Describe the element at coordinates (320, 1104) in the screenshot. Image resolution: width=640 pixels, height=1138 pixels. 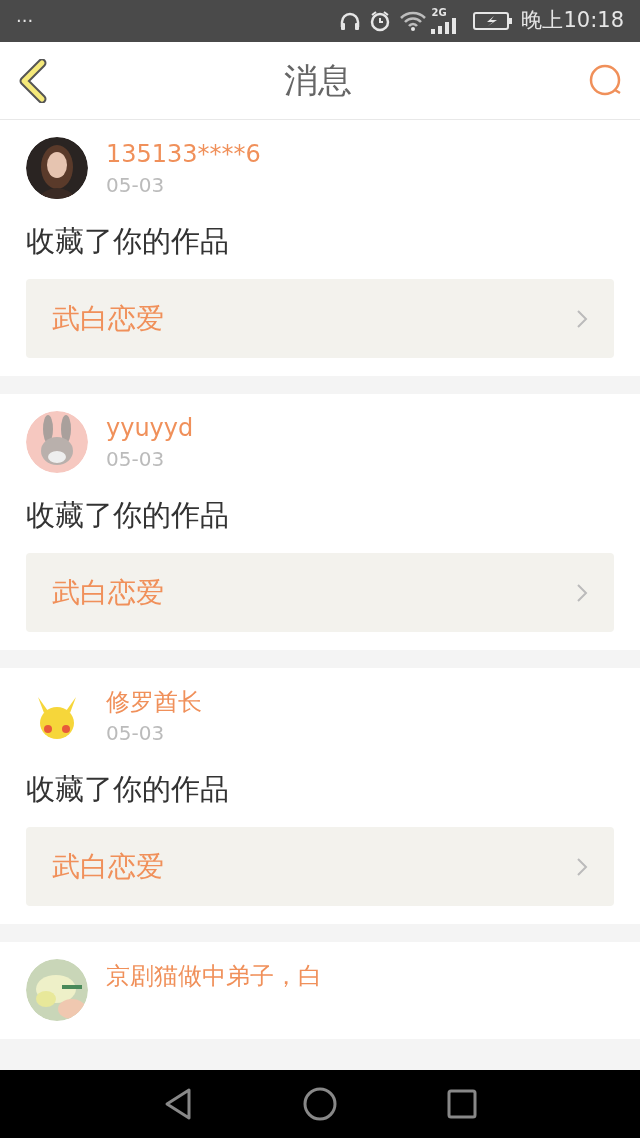
I see `home-icon` at that location.